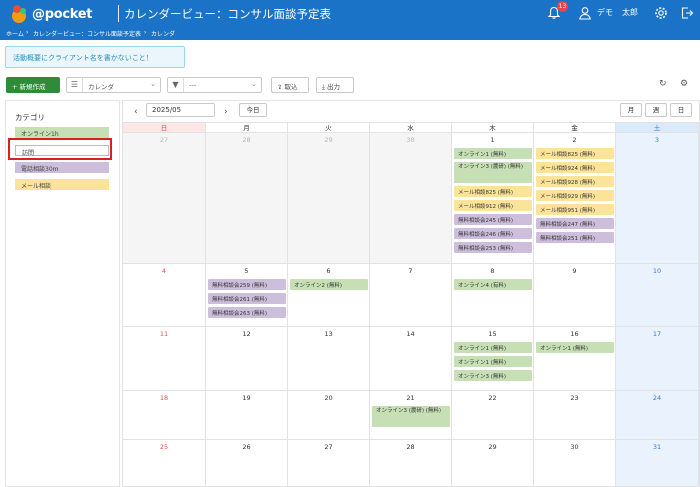 The height and width of the screenshot is (487, 700). What do you see at coordinates (684, 84) in the screenshot?
I see `settings-icon: ⚙` at bounding box center [684, 84].